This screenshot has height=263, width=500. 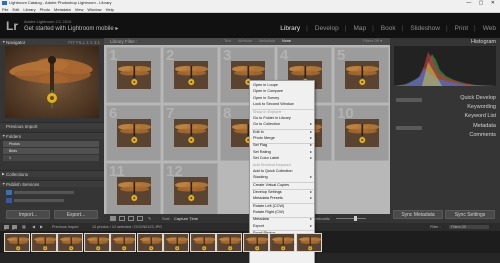 I want to click on folder-row: 1, so click(x=51, y=158).